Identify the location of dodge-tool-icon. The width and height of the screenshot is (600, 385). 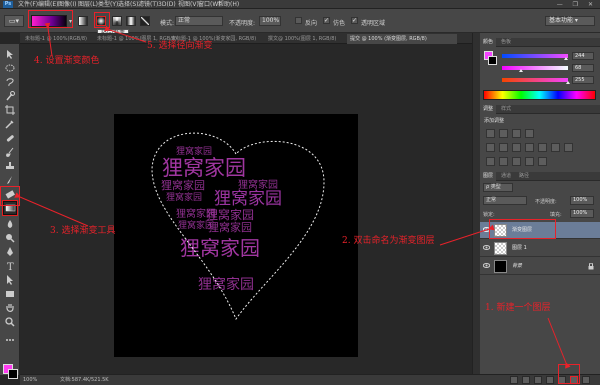
(10, 238).